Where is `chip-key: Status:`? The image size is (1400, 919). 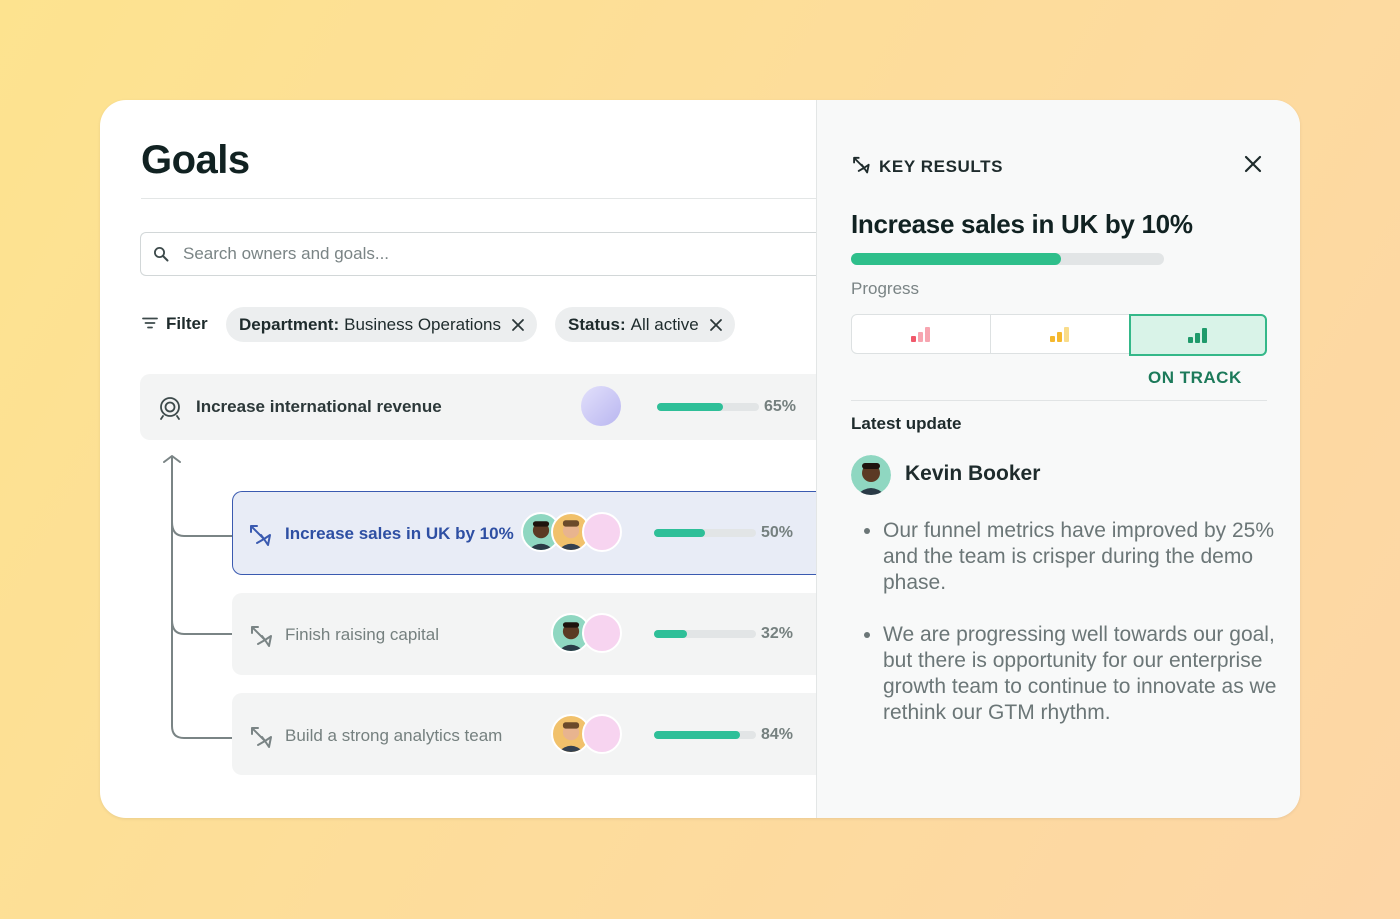
chip-key: Status: is located at coordinates (597, 324).